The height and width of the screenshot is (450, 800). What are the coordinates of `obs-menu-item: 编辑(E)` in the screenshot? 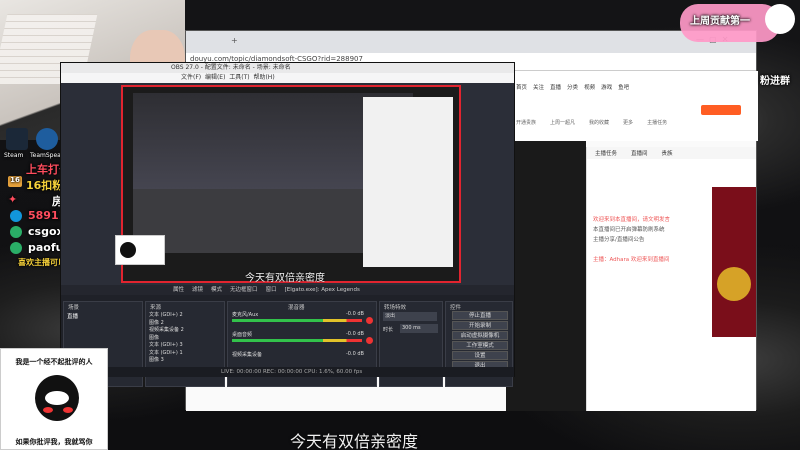 It's located at (215, 77).